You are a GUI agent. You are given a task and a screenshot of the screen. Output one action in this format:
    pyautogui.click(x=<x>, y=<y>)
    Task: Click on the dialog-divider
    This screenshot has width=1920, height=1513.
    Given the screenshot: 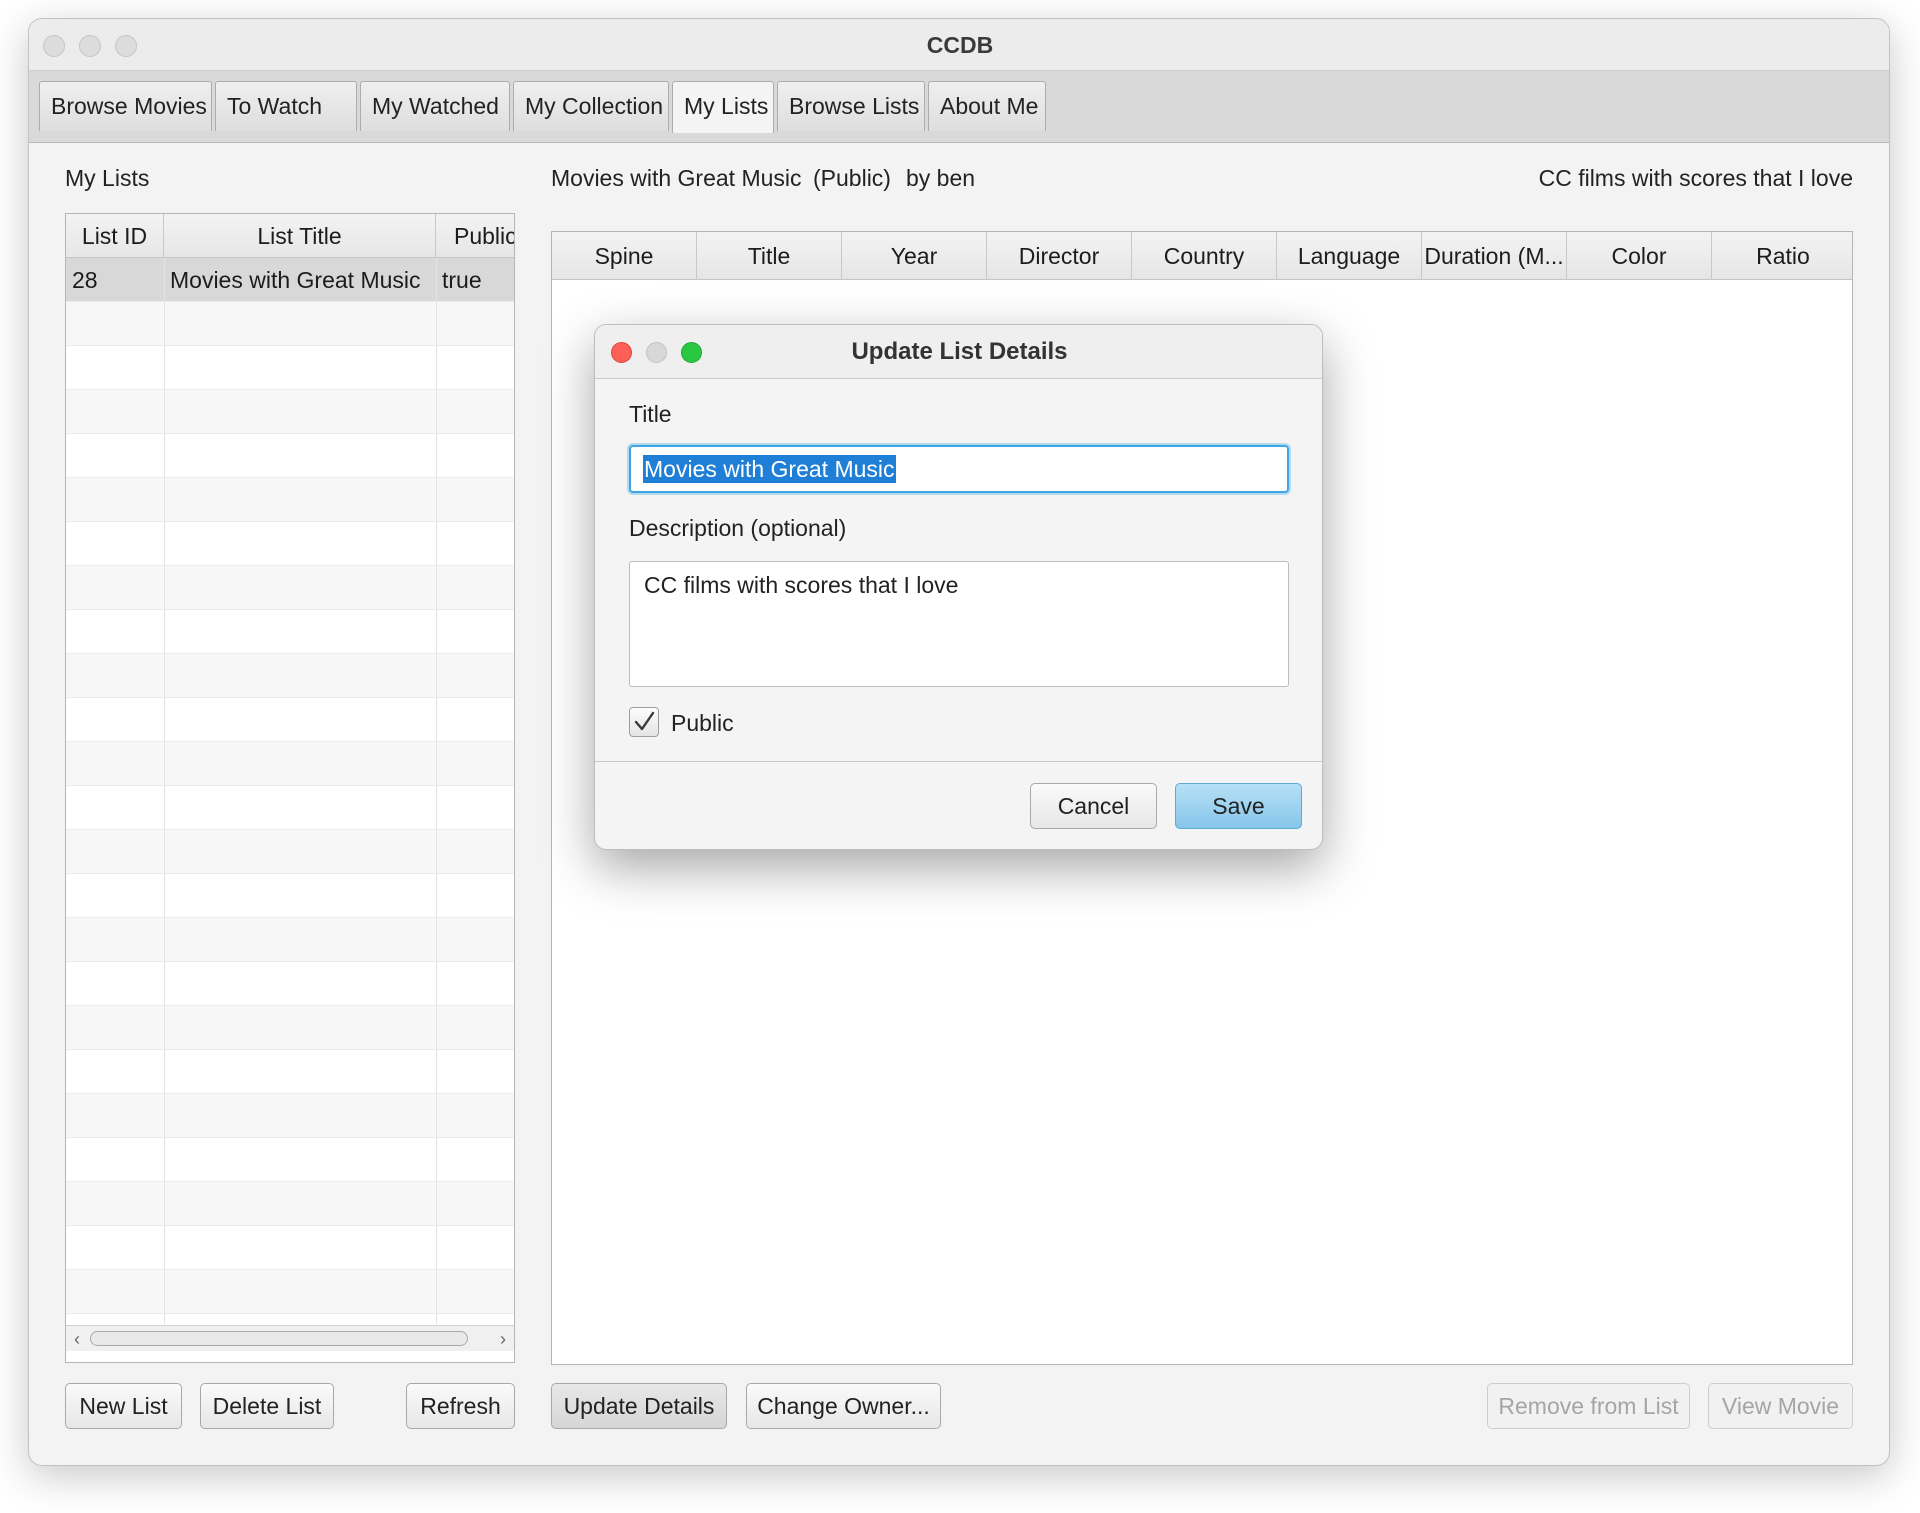 What is the action you would take?
    pyautogui.click(x=958, y=761)
    